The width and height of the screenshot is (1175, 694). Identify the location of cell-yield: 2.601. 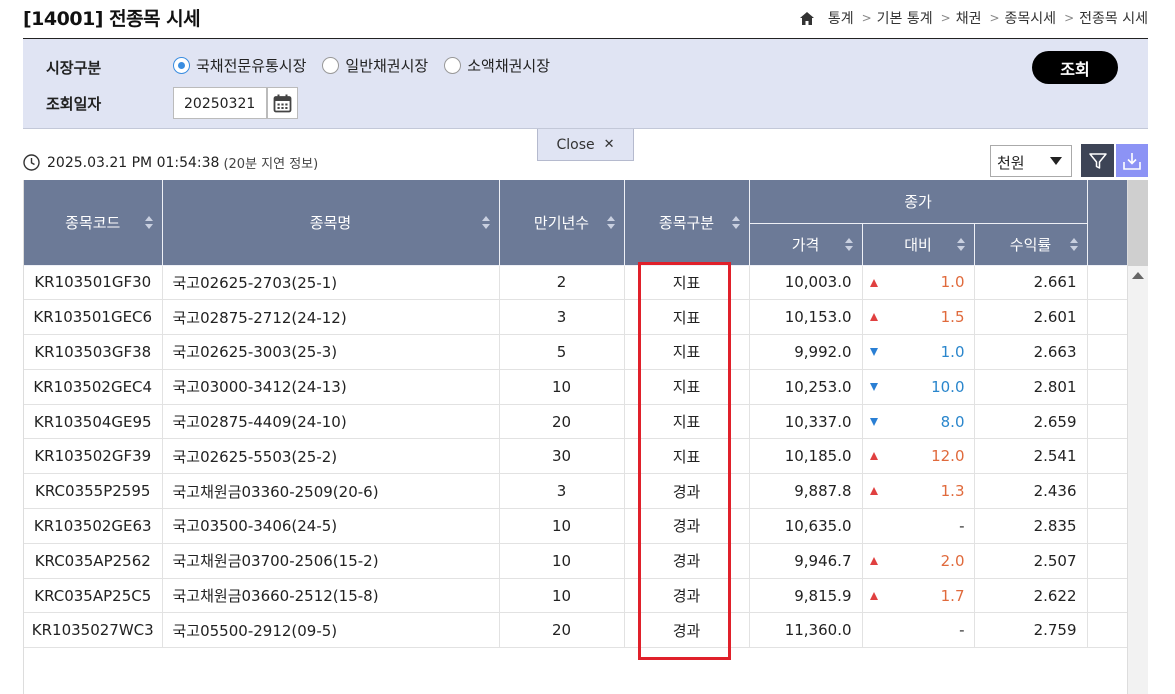
(1031, 317).